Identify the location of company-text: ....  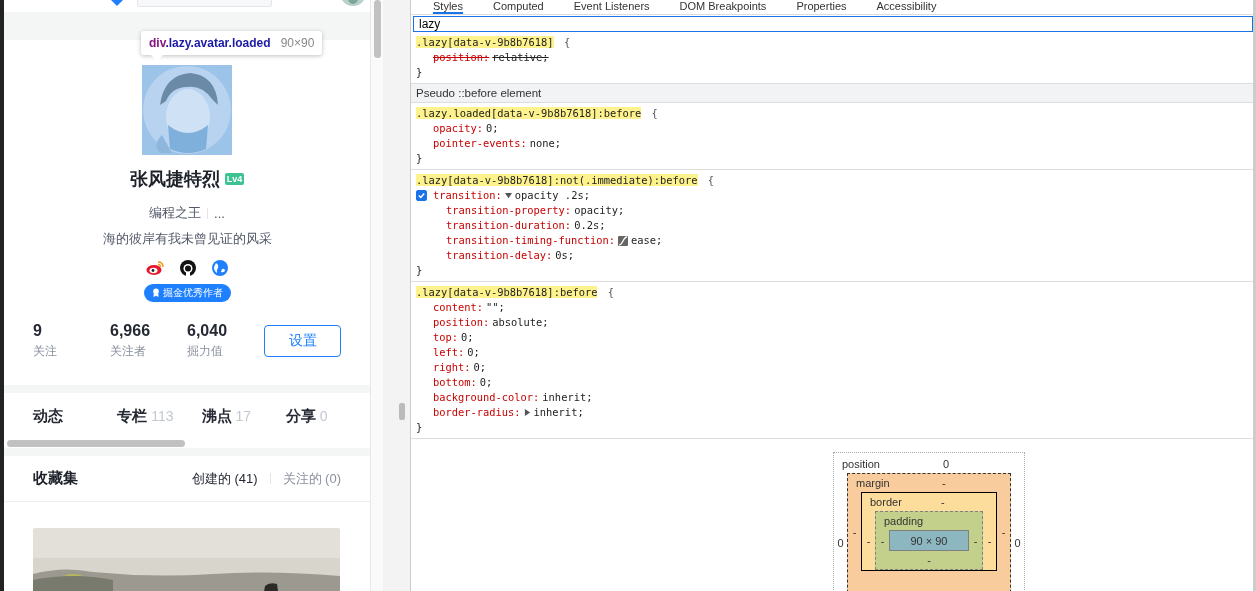
(219, 213).